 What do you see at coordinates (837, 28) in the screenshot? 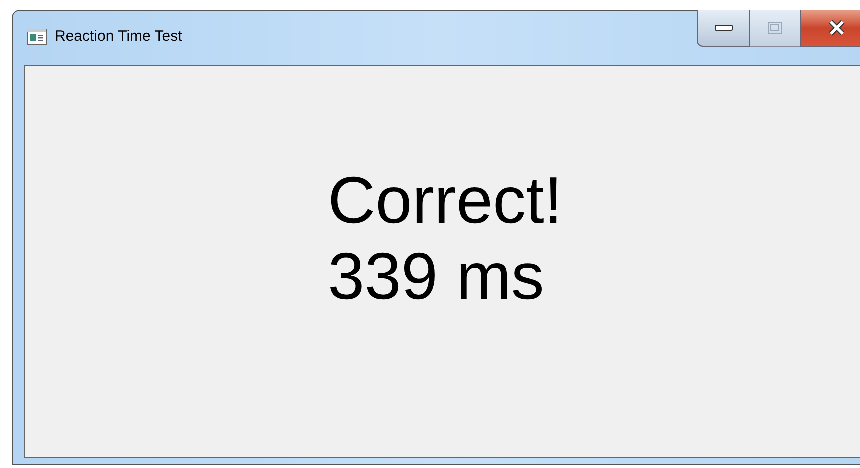
I see `close-icon` at bounding box center [837, 28].